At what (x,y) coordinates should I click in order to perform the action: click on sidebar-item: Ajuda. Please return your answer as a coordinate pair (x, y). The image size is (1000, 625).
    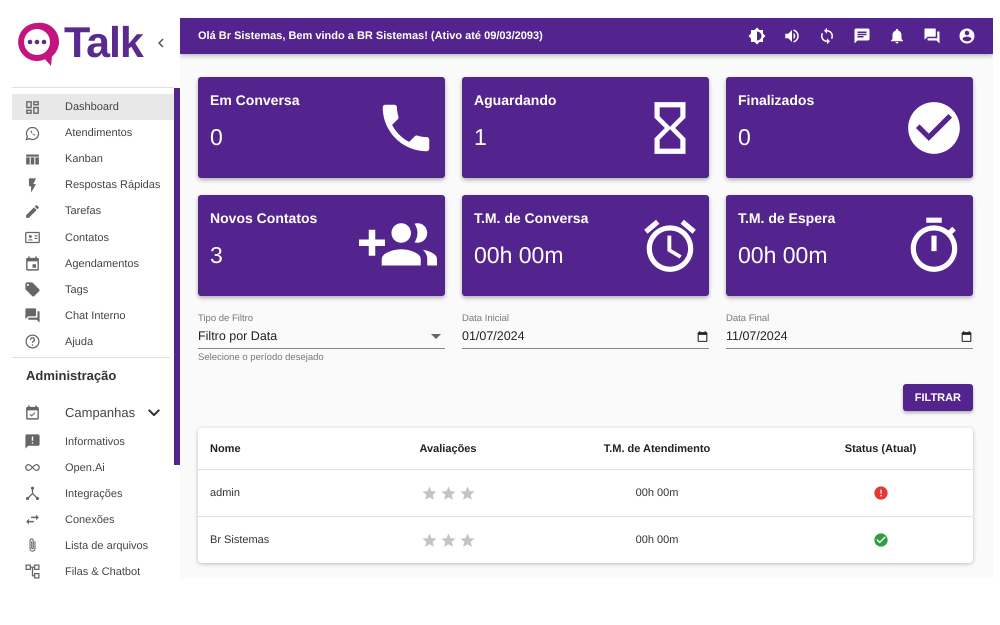
    Looking at the image, I should click on (93, 341).